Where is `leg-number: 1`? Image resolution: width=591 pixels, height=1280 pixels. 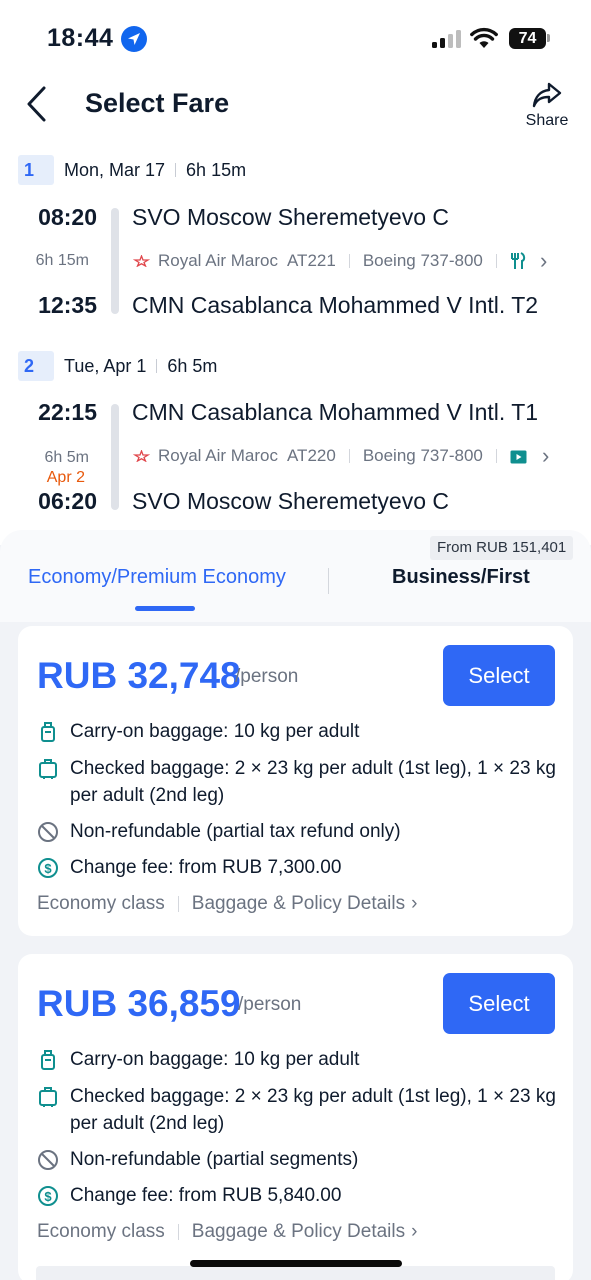
leg-number: 1 is located at coordinates (36, 170).